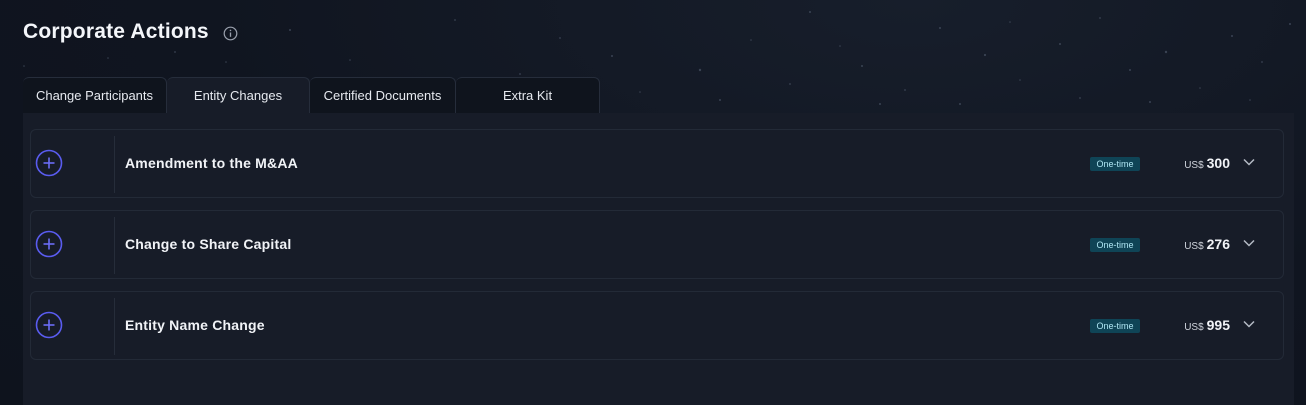 The height and width of the screenshot is (405, 1306). Describe the element at coordinates (1218, 325) in the screenshot. I see `price-amount: 995` at that location.